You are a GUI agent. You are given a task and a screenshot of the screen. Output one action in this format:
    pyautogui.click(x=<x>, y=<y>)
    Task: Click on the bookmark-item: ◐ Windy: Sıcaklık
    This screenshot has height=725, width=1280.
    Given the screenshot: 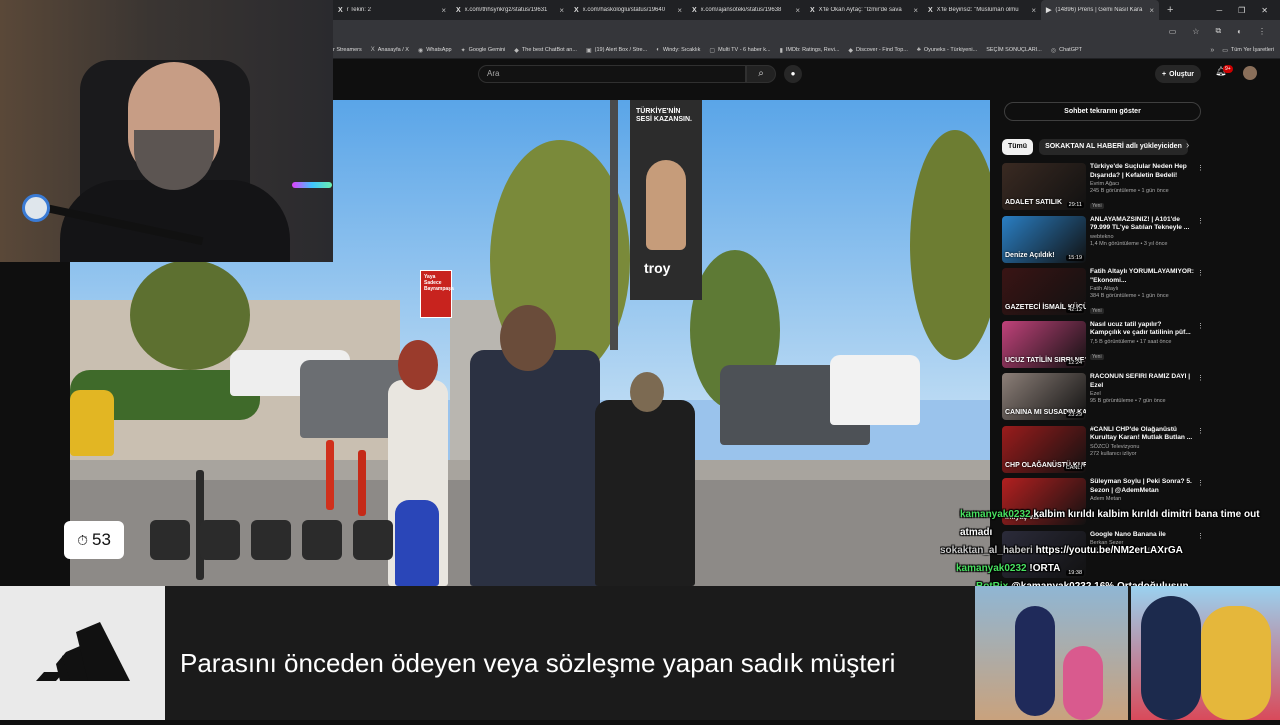 What is the action you would take?
    pyautogui.click(x=678, y=50)
    